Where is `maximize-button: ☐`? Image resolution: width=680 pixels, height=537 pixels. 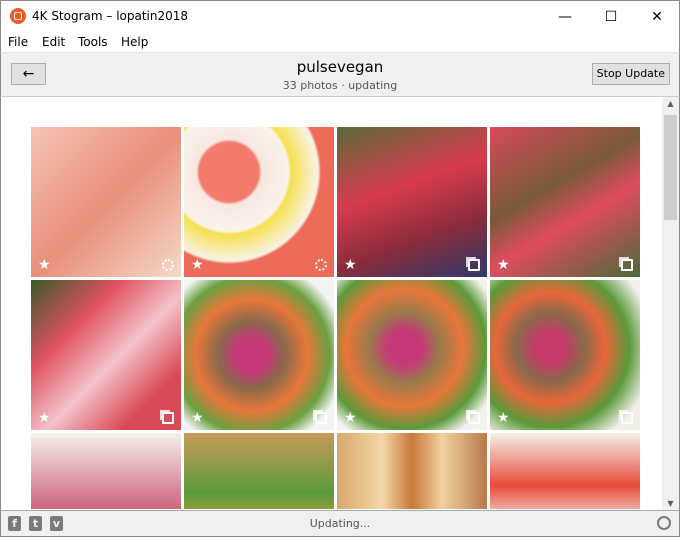 maximize-button: ☐ is located at coordinates (611, 16).